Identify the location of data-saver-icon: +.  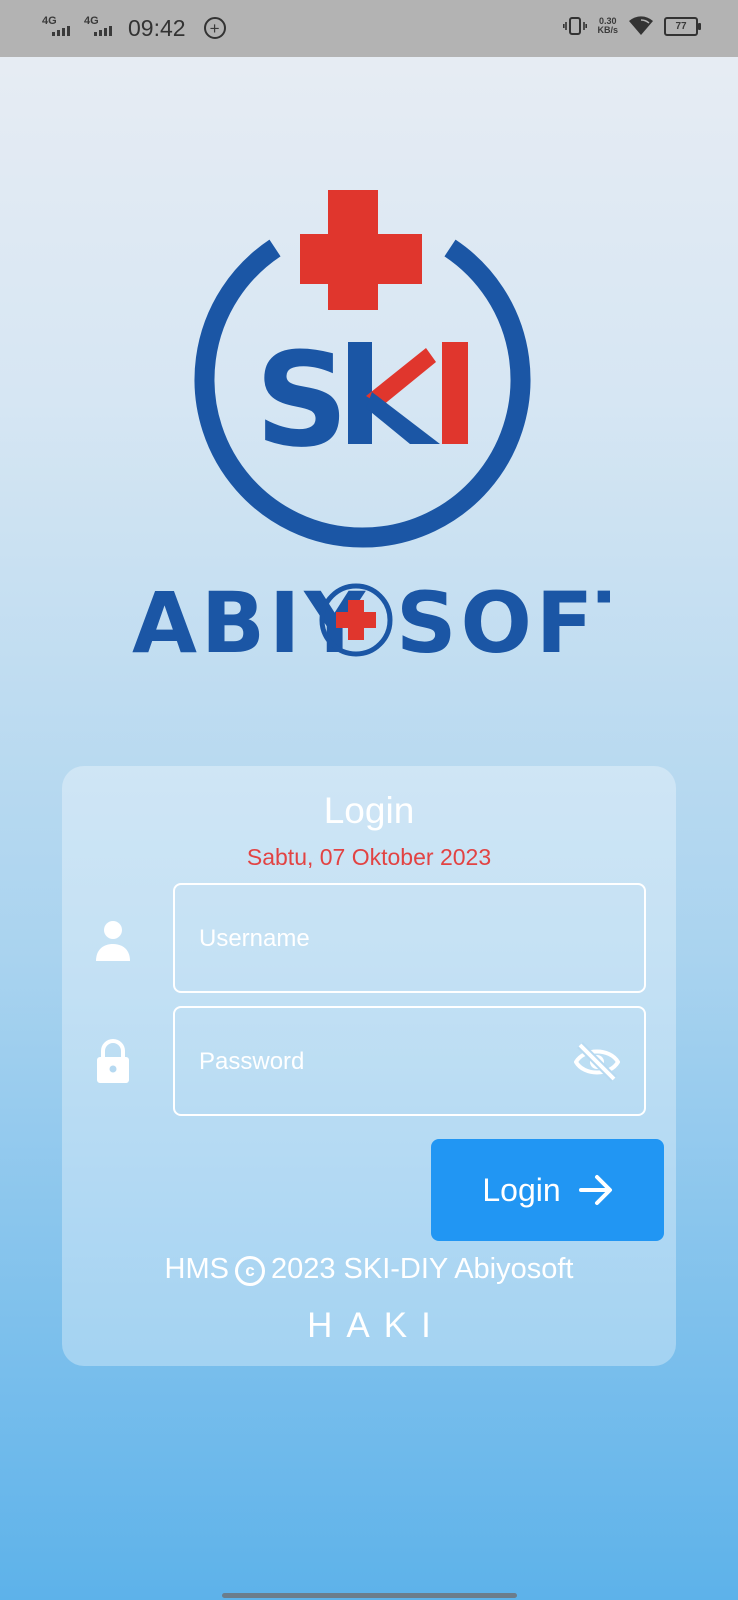
(214, 28).